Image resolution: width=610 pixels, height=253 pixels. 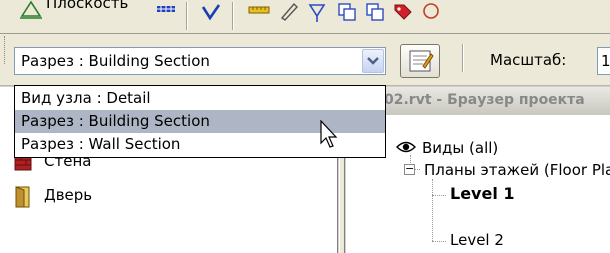 I want to click on dropdown-arrow-button, so click(x=373, y=61).